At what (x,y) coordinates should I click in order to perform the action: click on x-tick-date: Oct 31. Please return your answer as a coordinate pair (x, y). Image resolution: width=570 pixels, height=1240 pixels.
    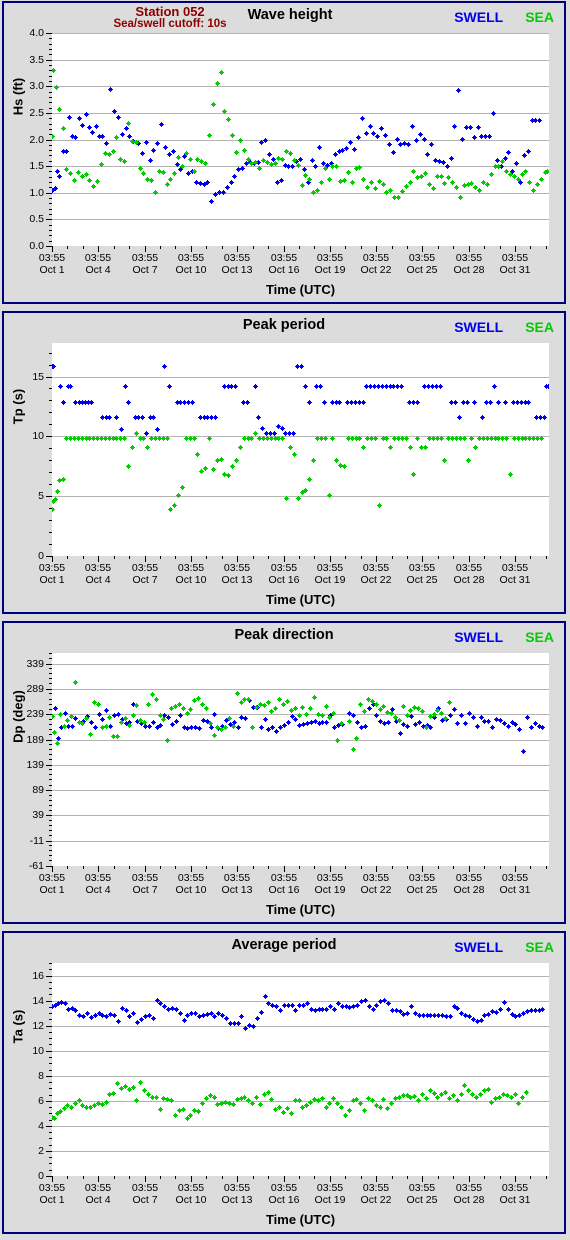
    Looking at the image, I should click on (515, 579).